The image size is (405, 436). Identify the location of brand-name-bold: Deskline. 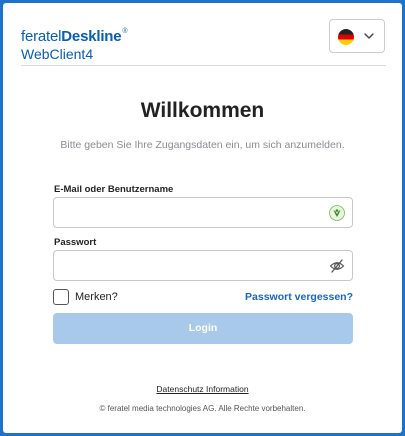
(91, 36).